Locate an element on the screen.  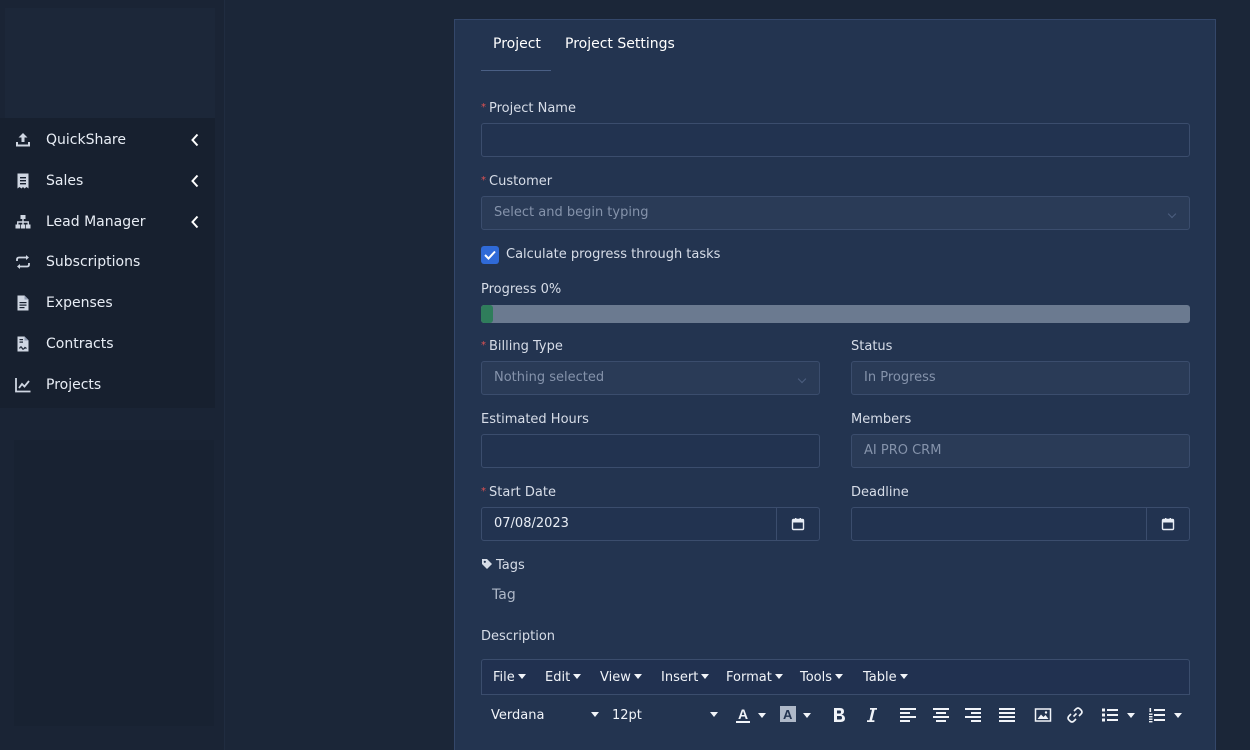
description-label: Description is located at coordinates (518, 636).